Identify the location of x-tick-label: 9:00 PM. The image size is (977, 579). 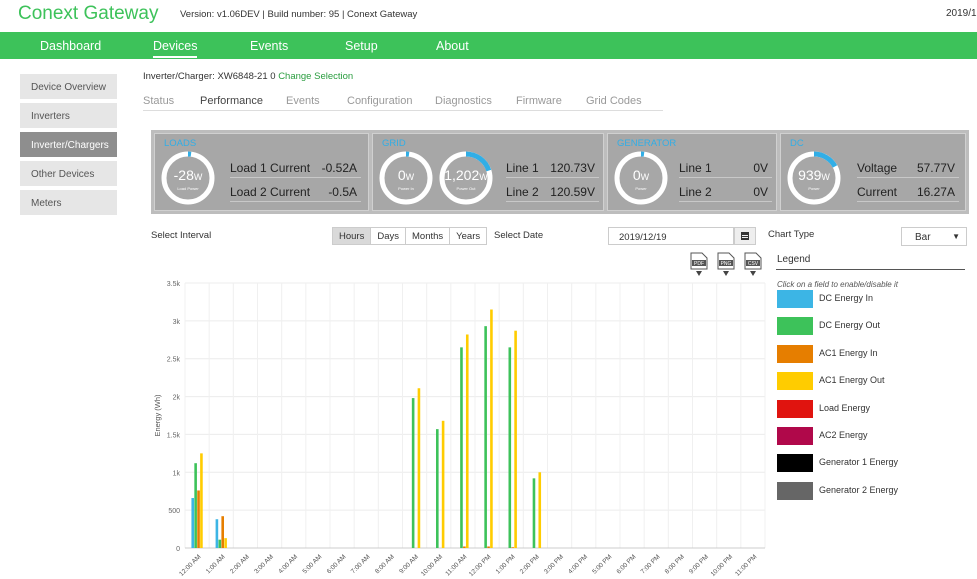
(699, 564).